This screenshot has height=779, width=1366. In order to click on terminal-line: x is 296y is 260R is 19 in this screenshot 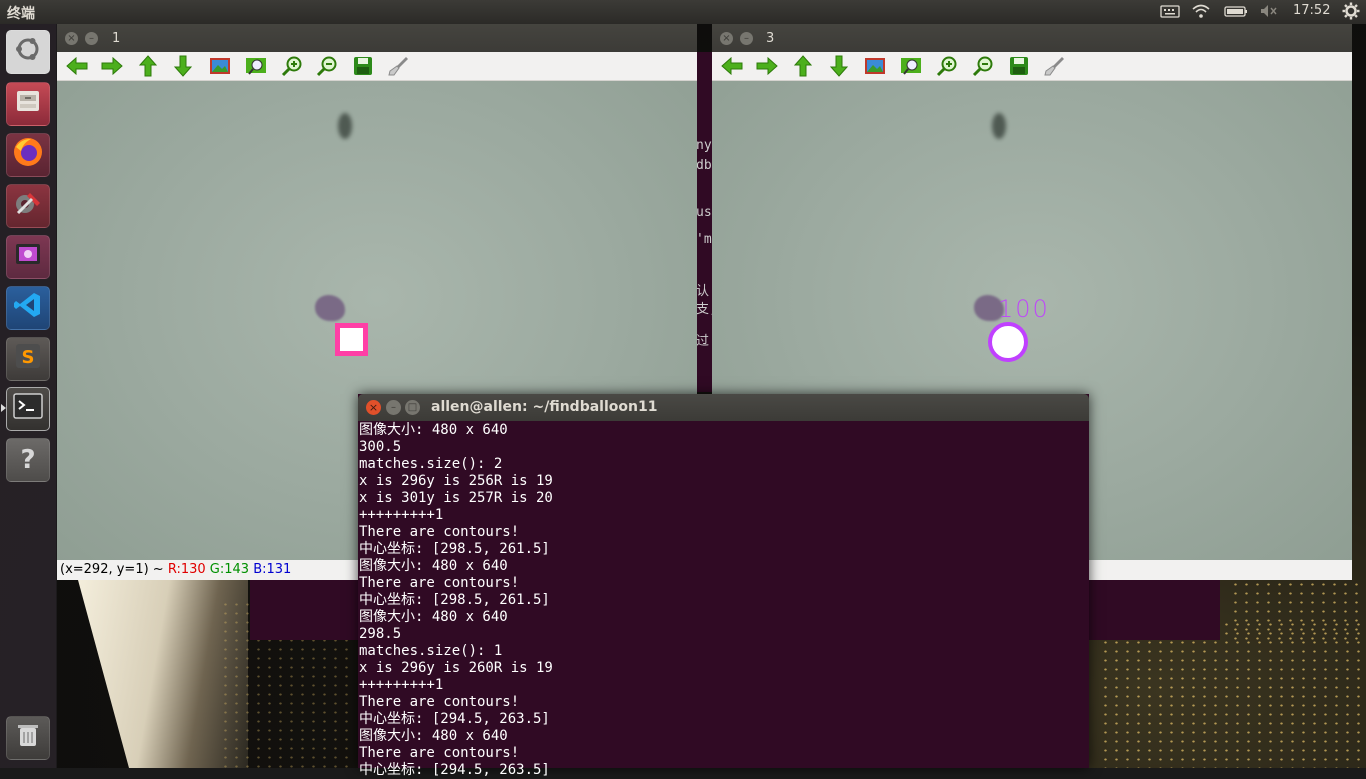, I will do `click(456, 668)`.